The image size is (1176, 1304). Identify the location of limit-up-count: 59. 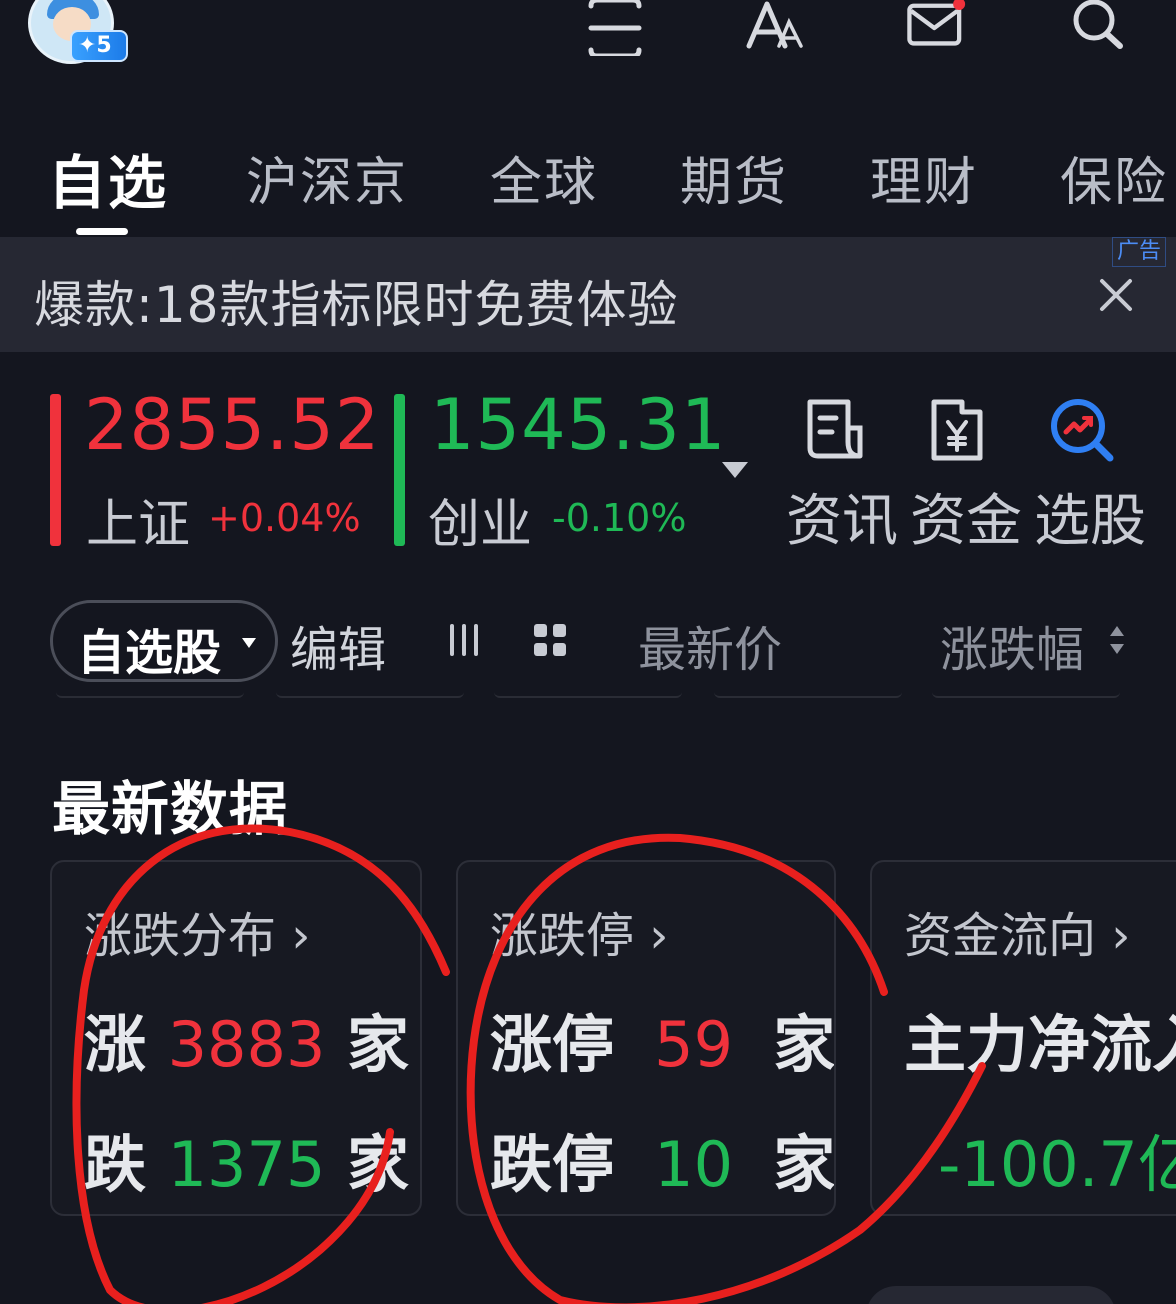
(694, 1044).